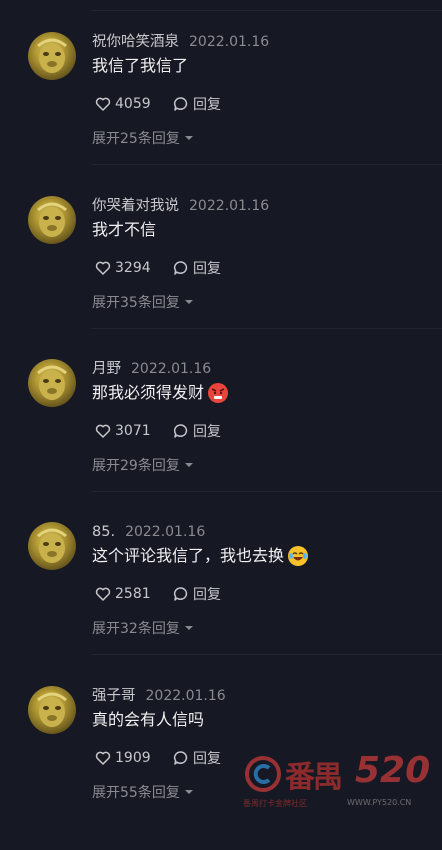  What do you see at coordinates (314, 777) in the screenshot?
I see `watermark-text: 番禺` at bounding box center [314, 777].